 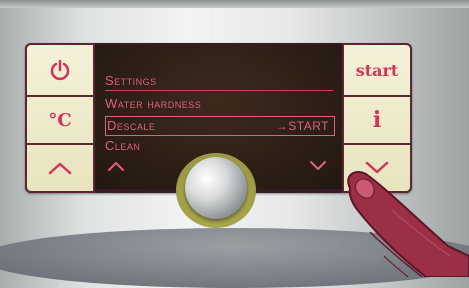 I want to click on pointing-finger, so click(x=408, y=223).